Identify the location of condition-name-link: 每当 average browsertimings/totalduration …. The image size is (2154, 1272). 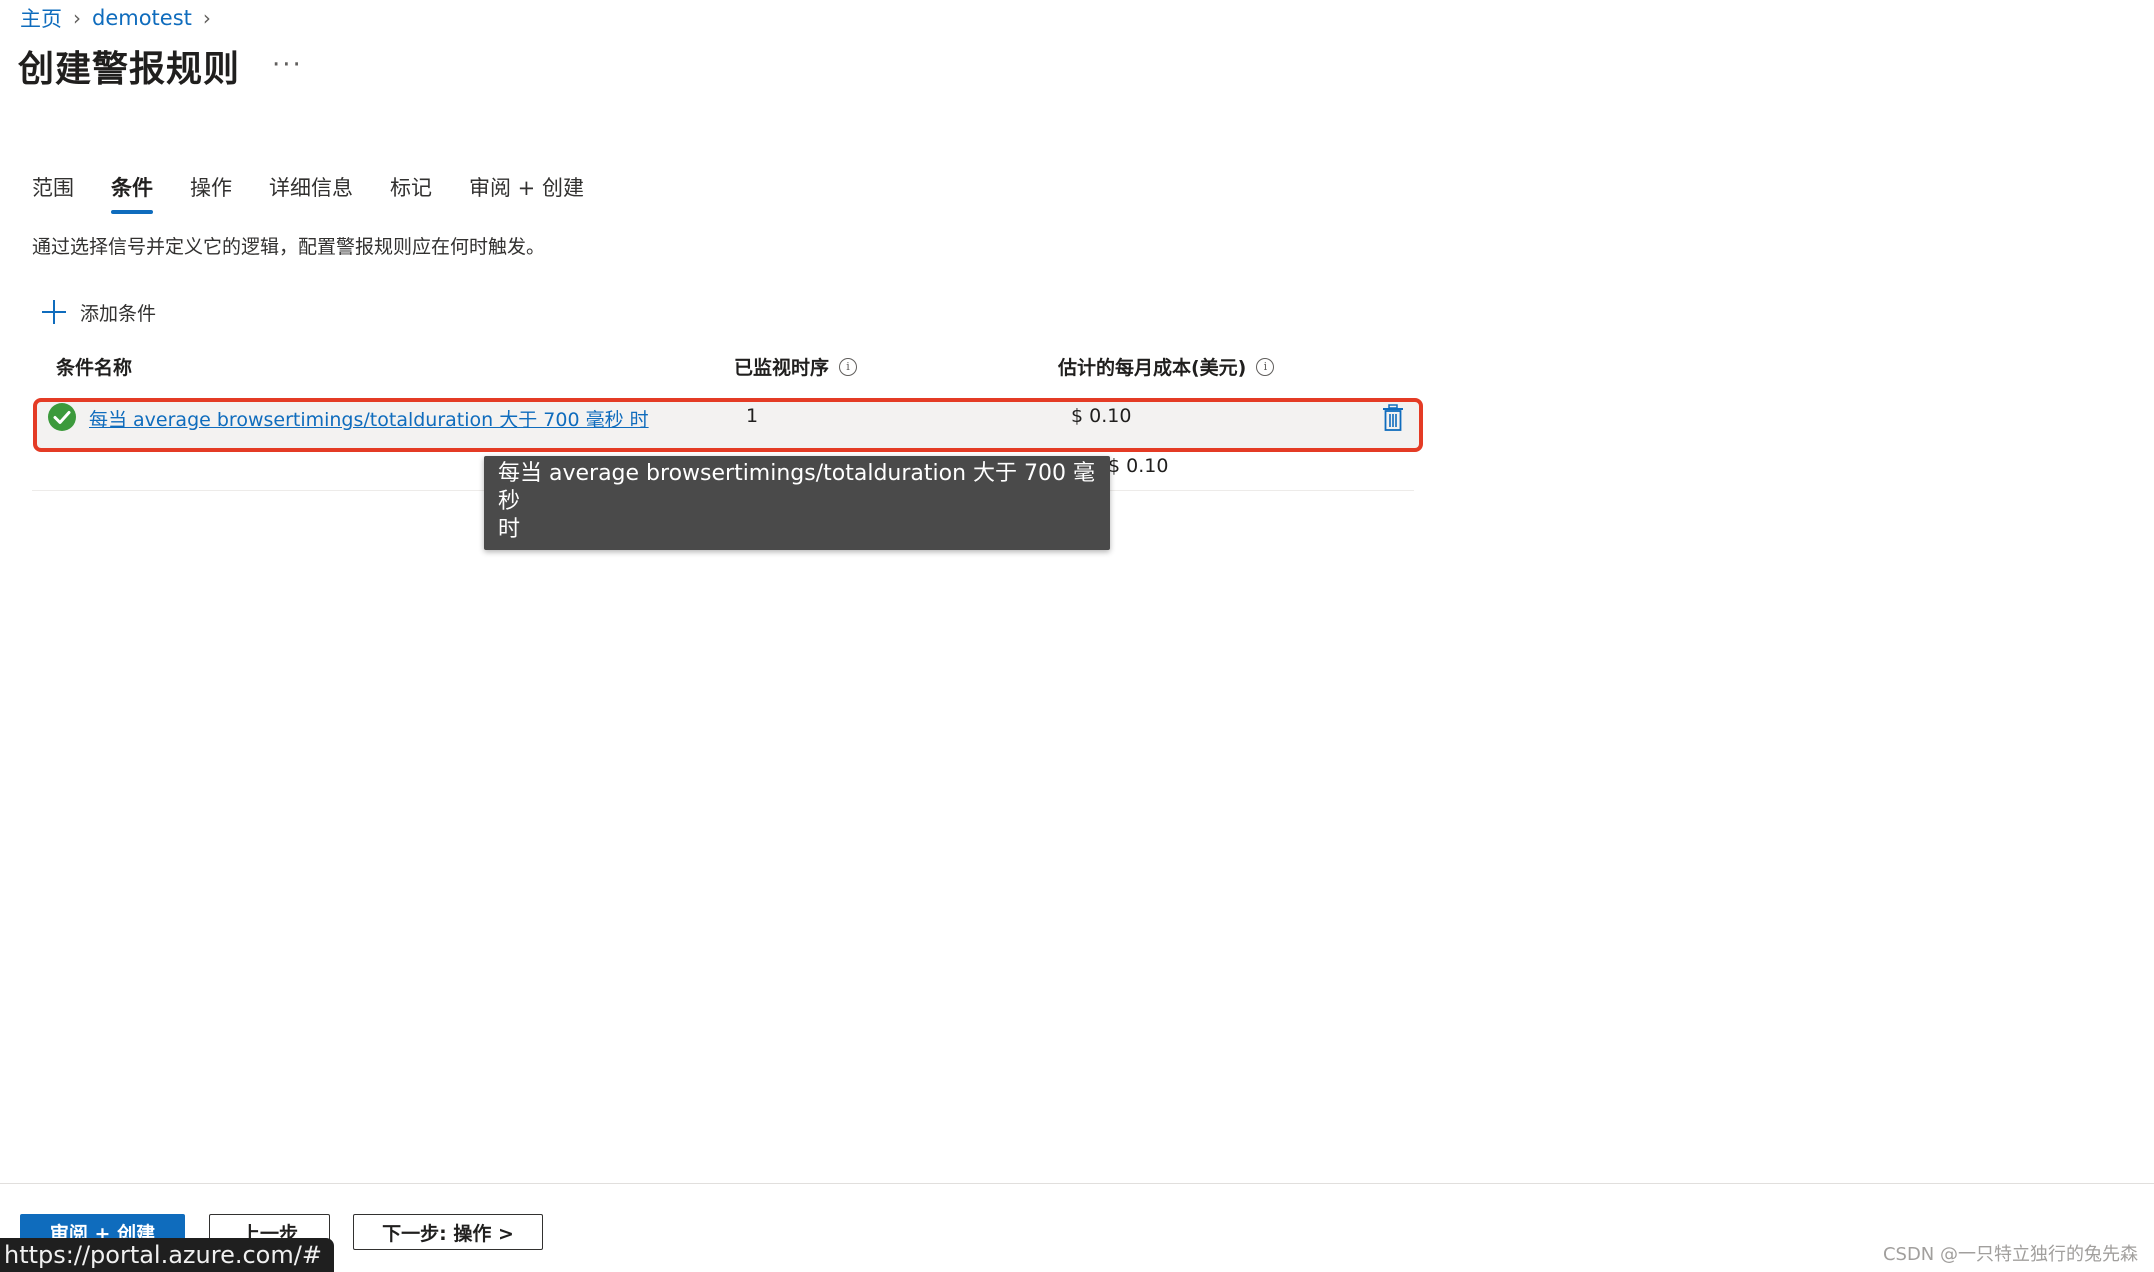
(369, 418).